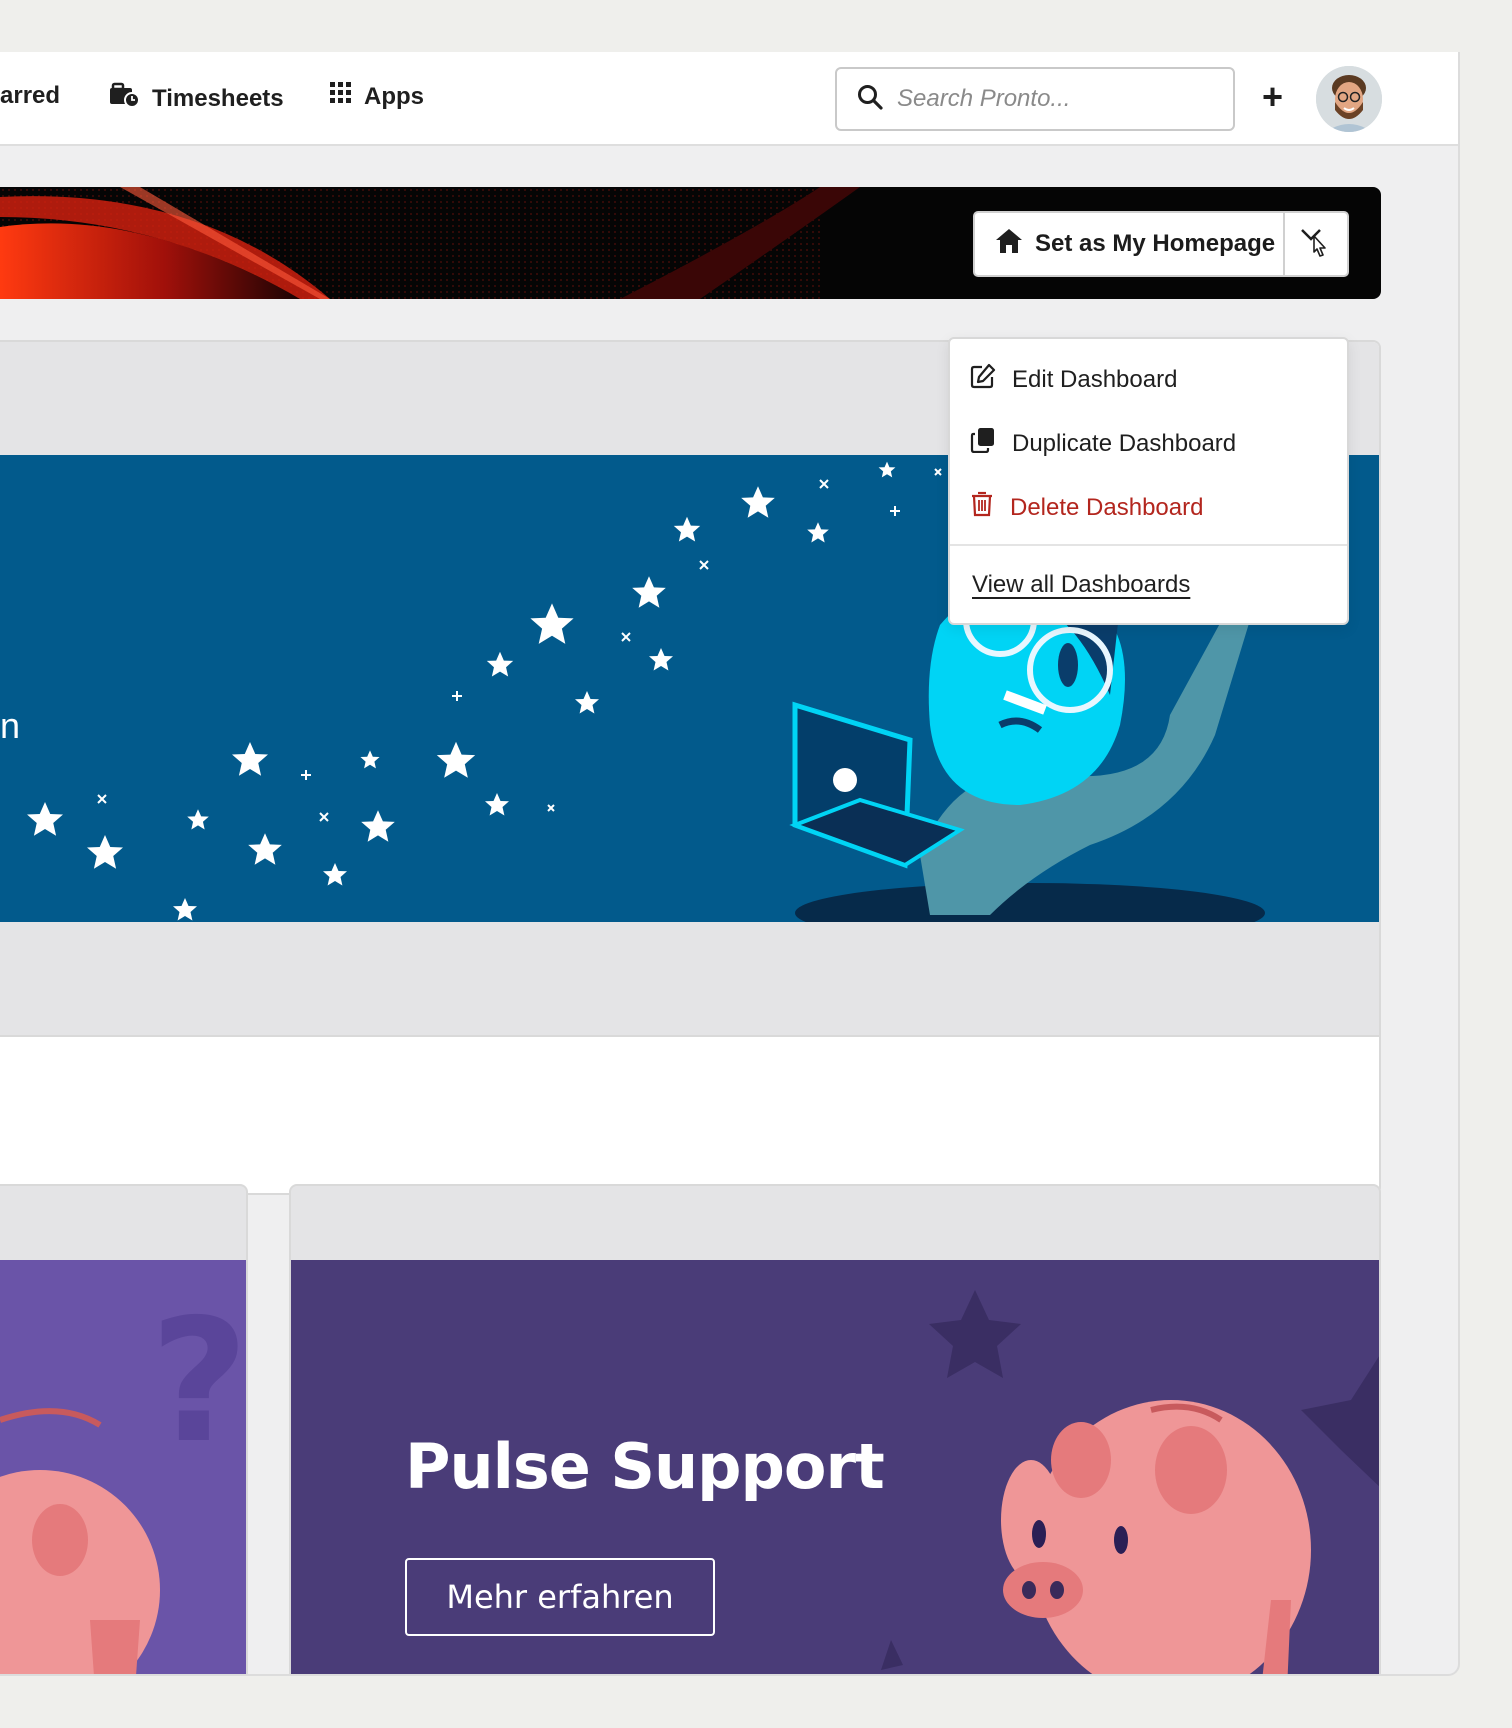 This screenshot has width=1512, height=1728. Describe the element at coordinates (341, 96) in the screenshot. I see `grid-icon` at that location.